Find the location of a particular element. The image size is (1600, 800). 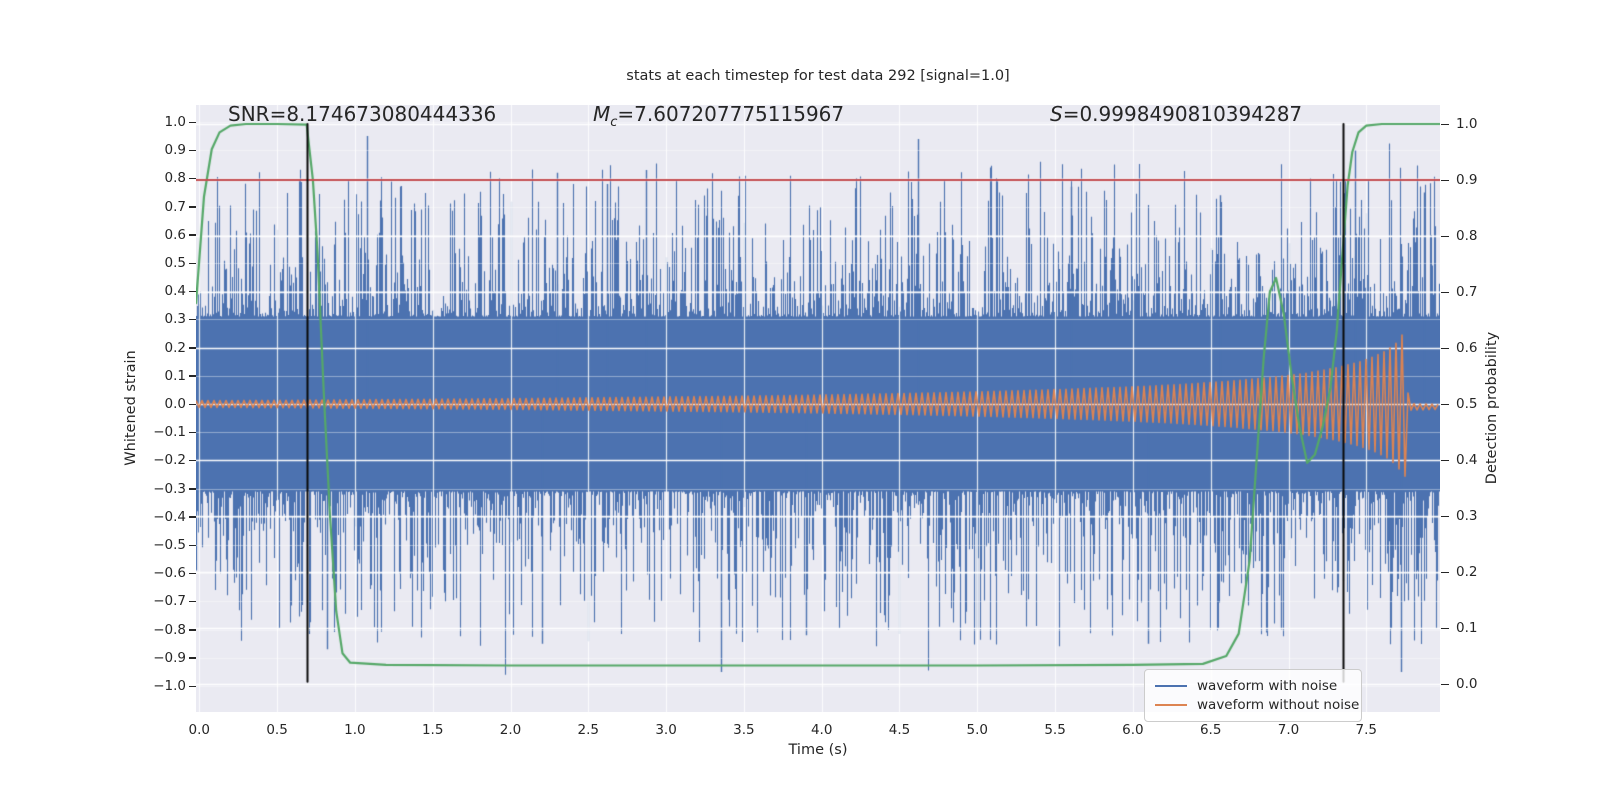

y-left-tick-label: 1.0 is located at coordinates (175, 122).